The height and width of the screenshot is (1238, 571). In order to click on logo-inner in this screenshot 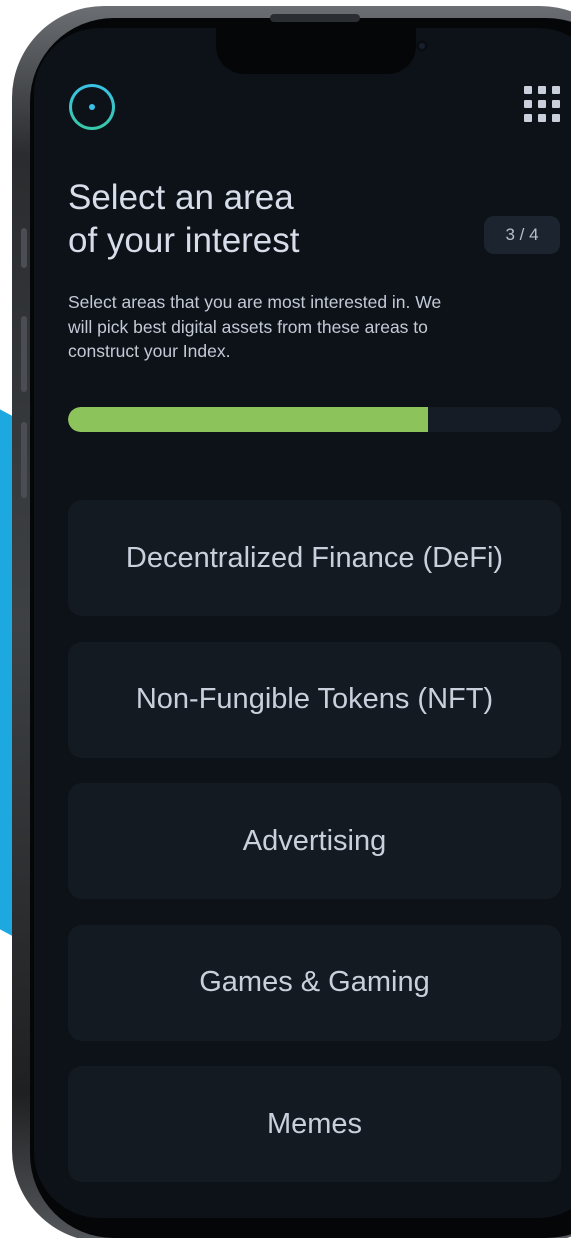, I will do `click(92, 107)`.